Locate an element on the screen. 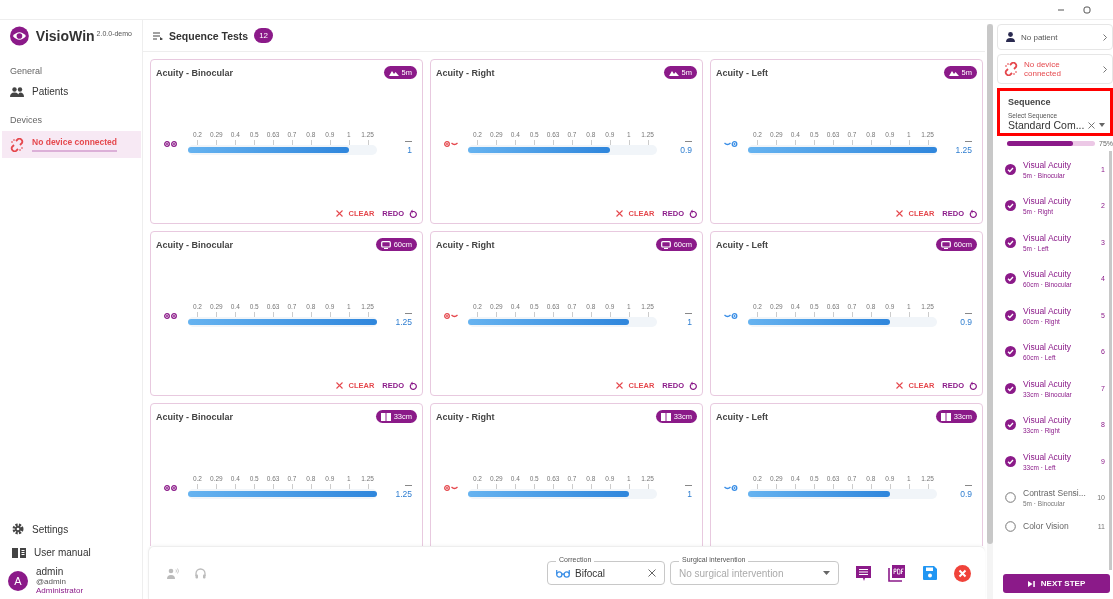  page-title: Sequence Tests is located at coordinates (209, 35).